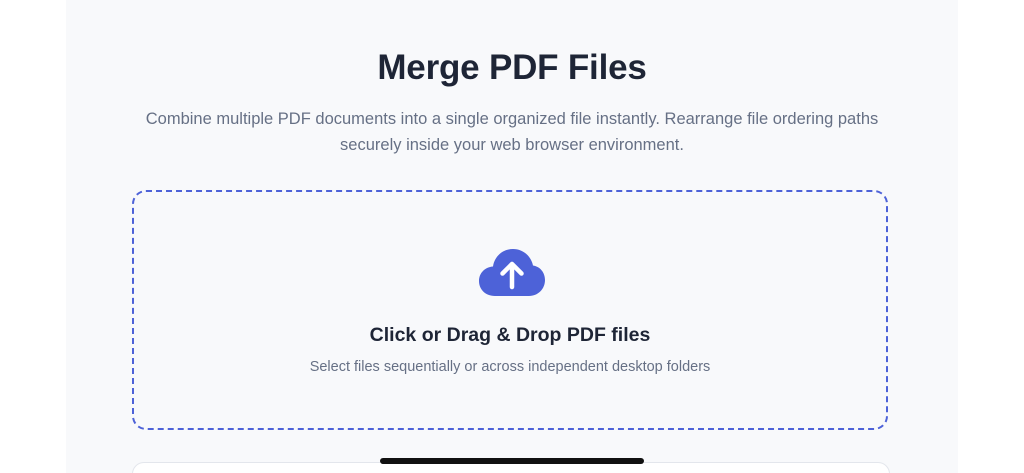  What do you see at coordinates (512, 67) in the screenshot?
I see `page-title: Merge PDF Files` at bounding box center [512, 67].